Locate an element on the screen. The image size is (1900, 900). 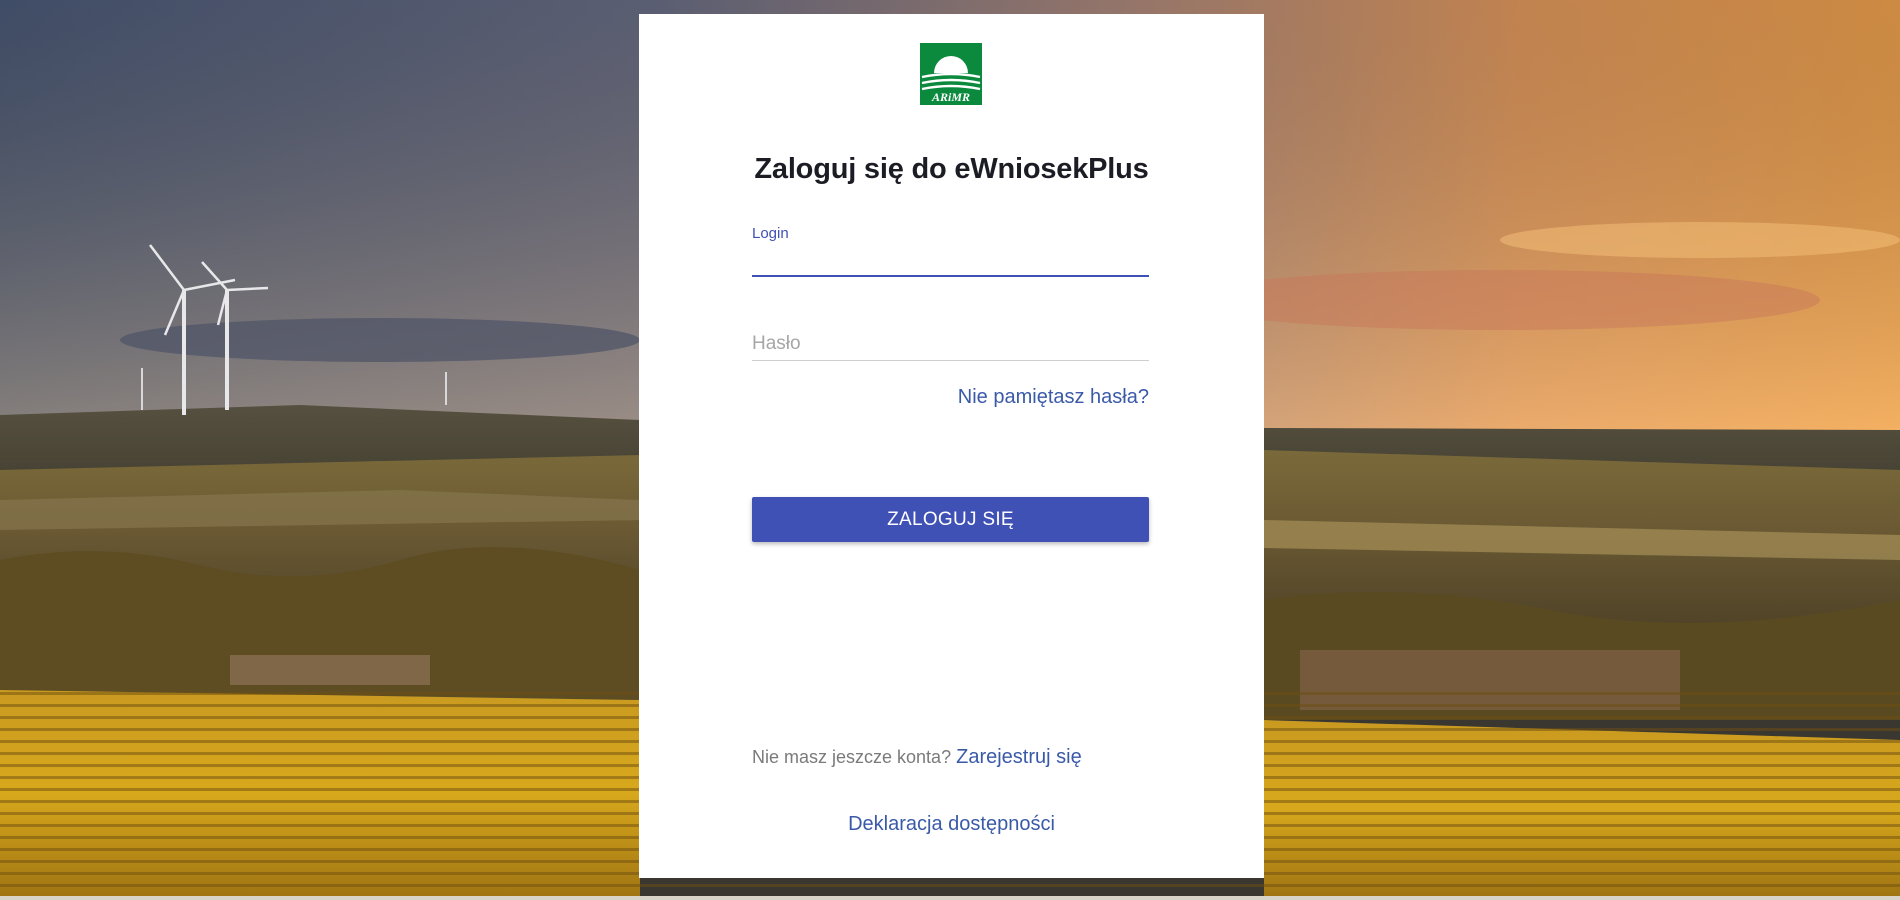
login-label: Login is located at coordinates (770, 233).